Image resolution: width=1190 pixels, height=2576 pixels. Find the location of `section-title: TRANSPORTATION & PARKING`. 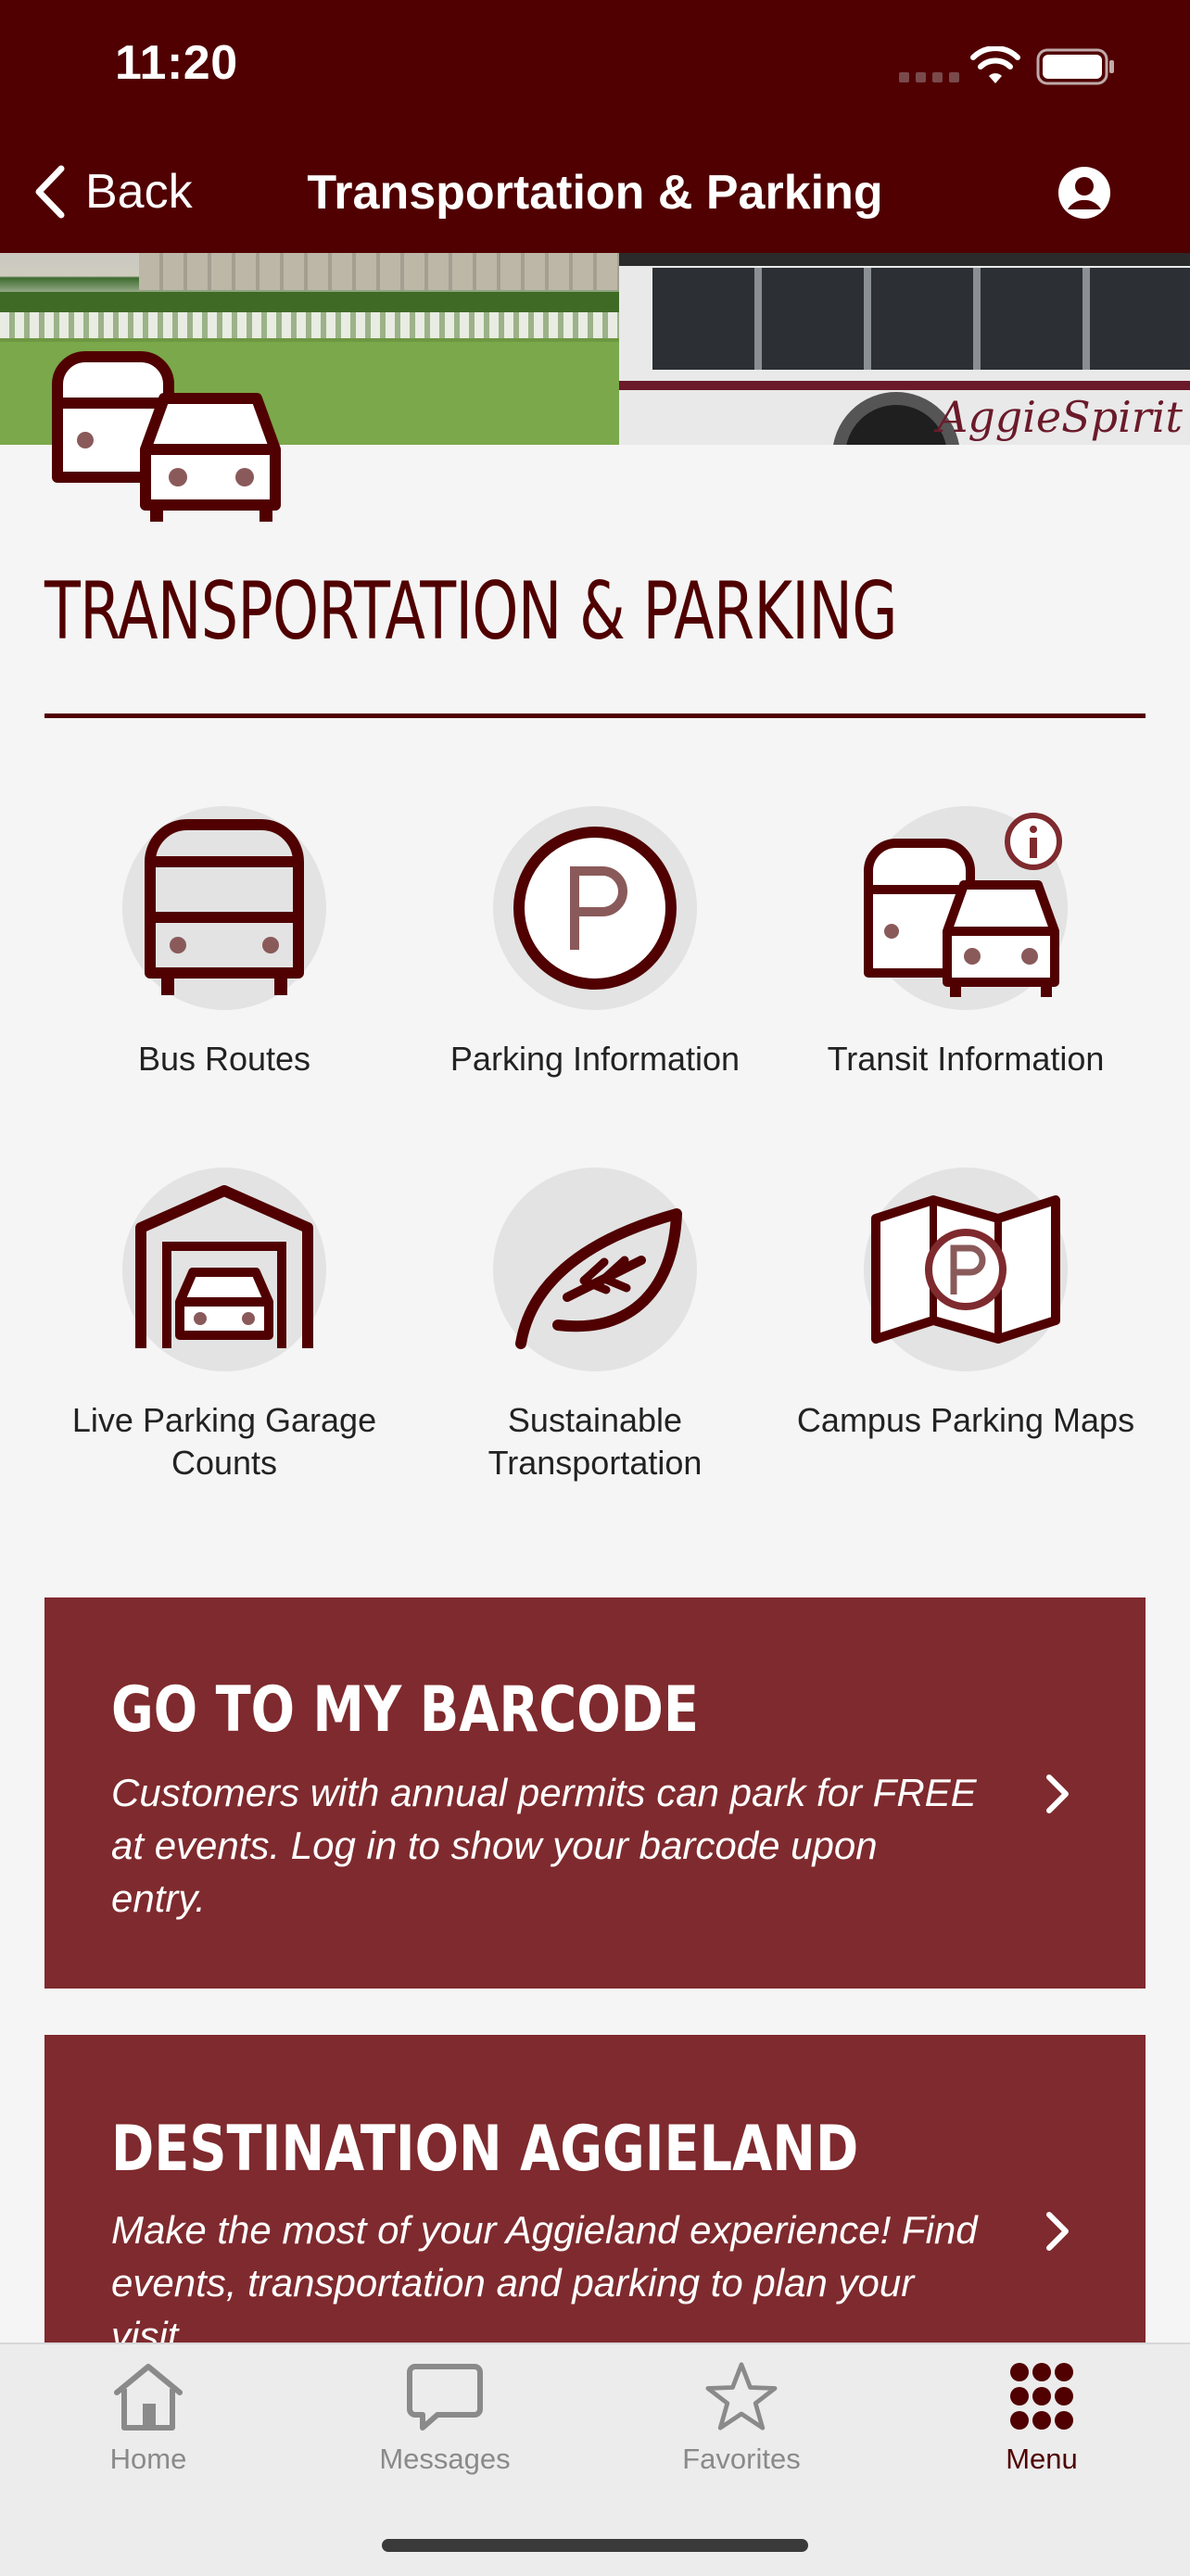

section-title: TRANSPORTATION & PARKING is located at coordinates (471, 611).